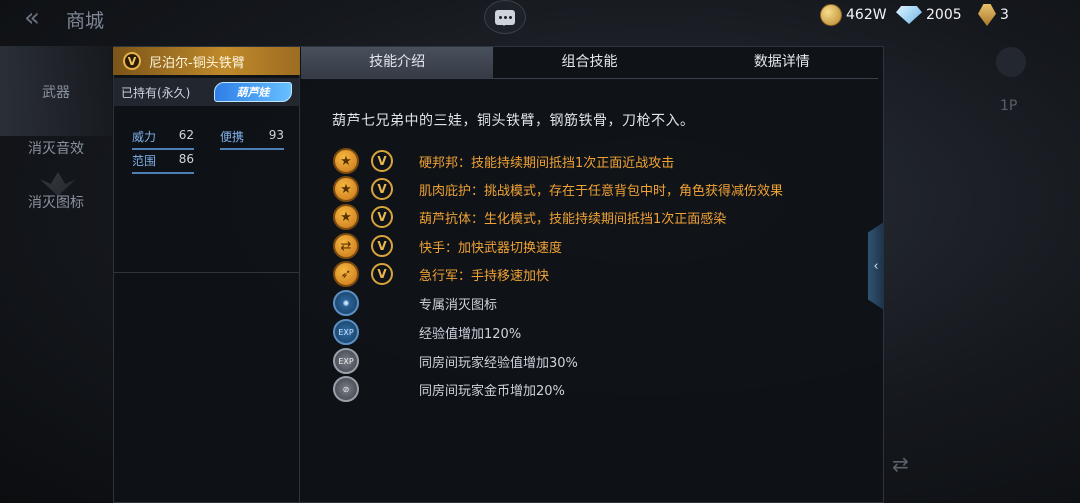 The height and width of the screenshot is (503, 1080). I want to click on tab-bar: 技能介绍 组合技能 数据详情, so click(589, 63).